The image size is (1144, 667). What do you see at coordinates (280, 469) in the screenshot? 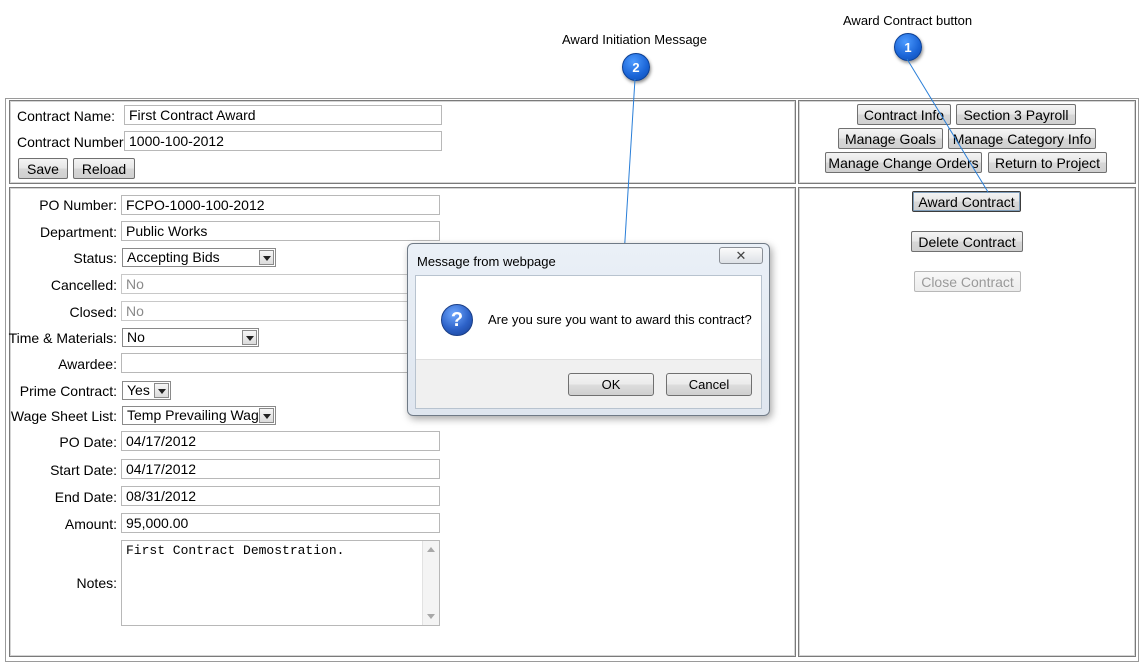
I see `start-date-input: 04/17/2012` at bounding box center [280, 469].